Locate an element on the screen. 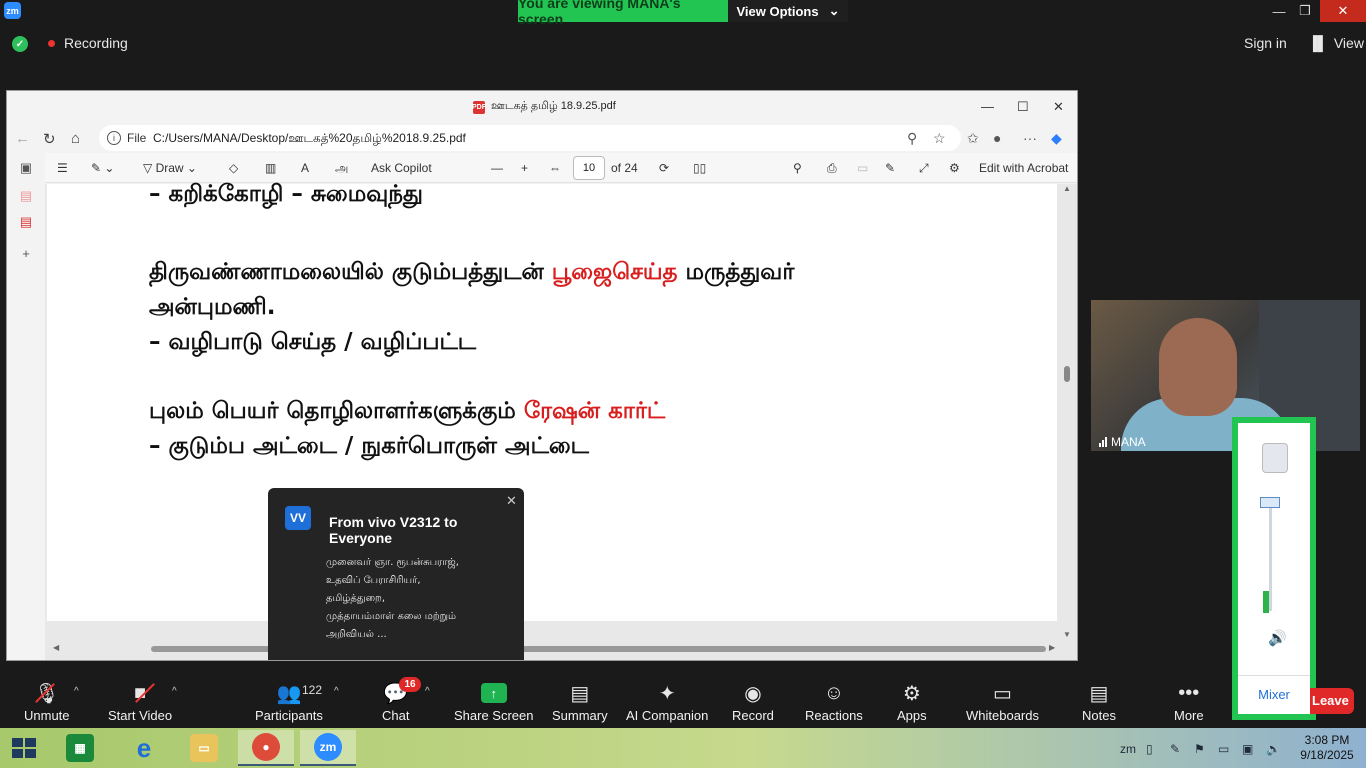  print-icon: ⎙ is located at coordinates (832, 168).